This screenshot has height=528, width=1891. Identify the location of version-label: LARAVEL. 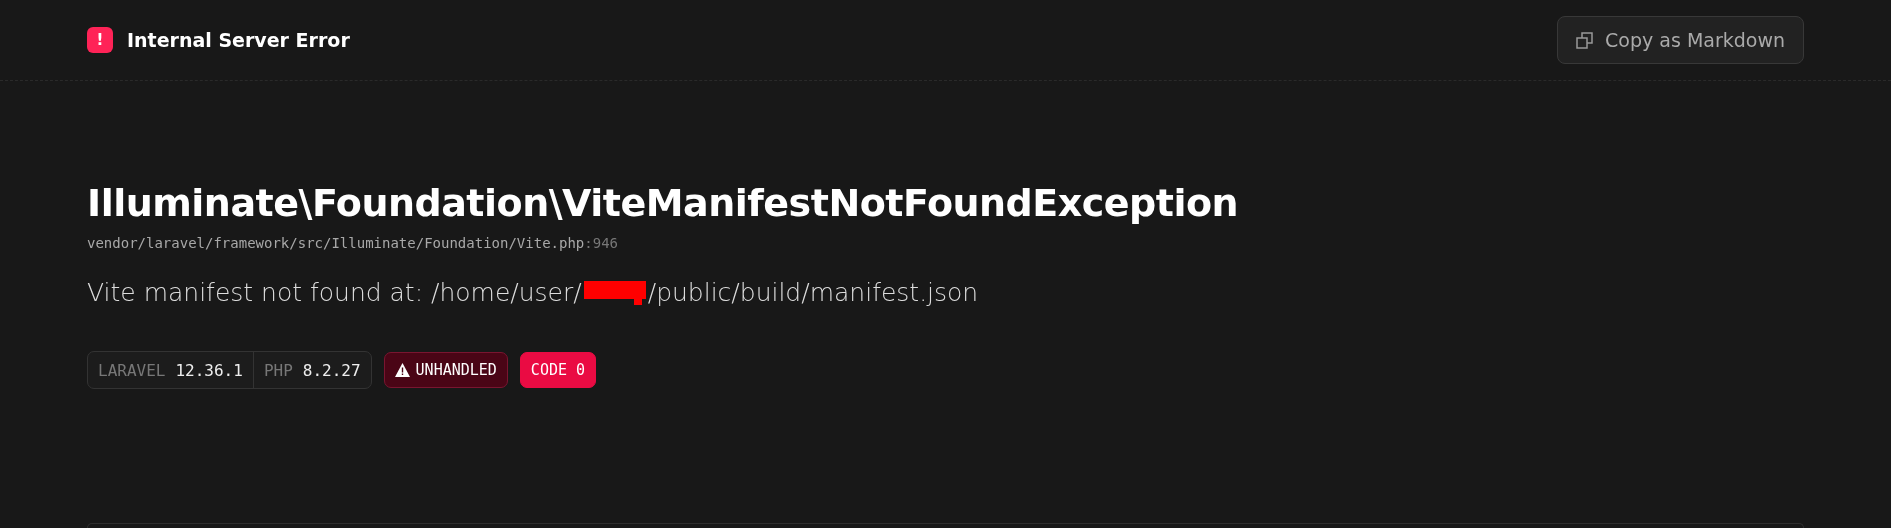
(132, 370).